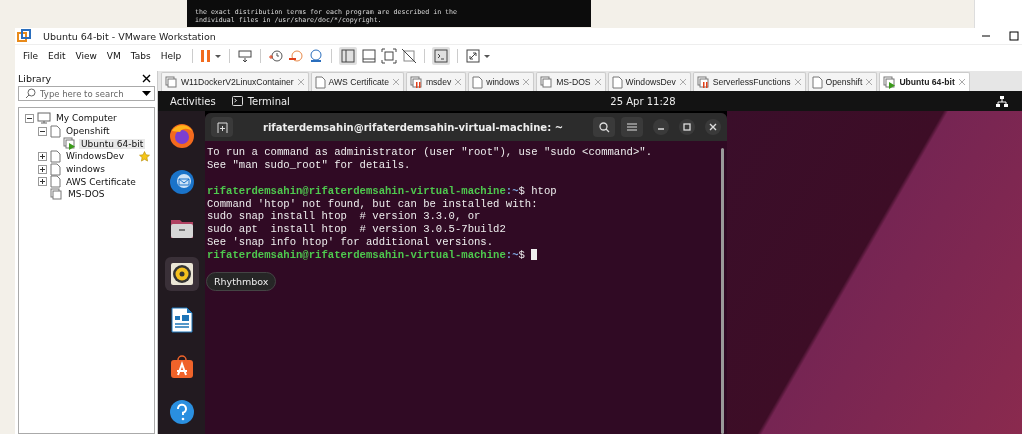  I want to click on tab: ServerlessFunctions, so click(749, 81).